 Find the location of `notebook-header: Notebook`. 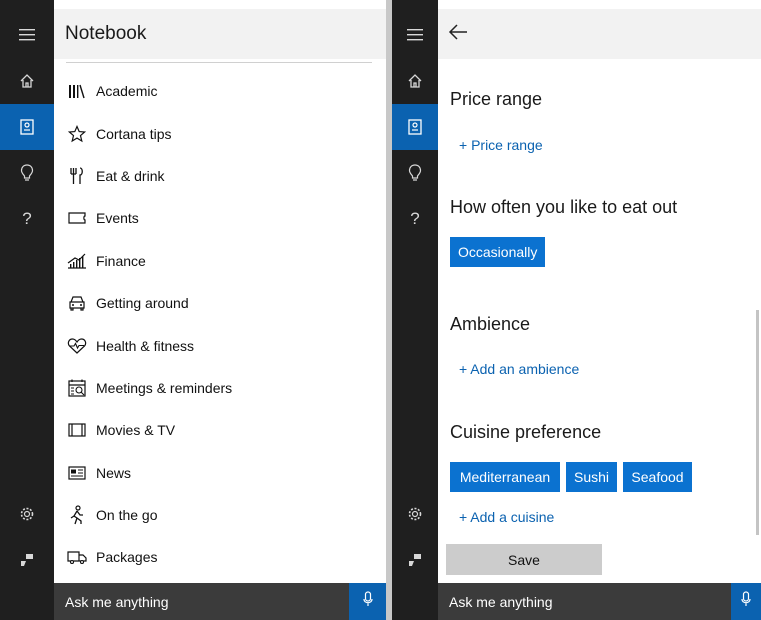

notebook-header: Notebook is located at coordinates (220, 34).